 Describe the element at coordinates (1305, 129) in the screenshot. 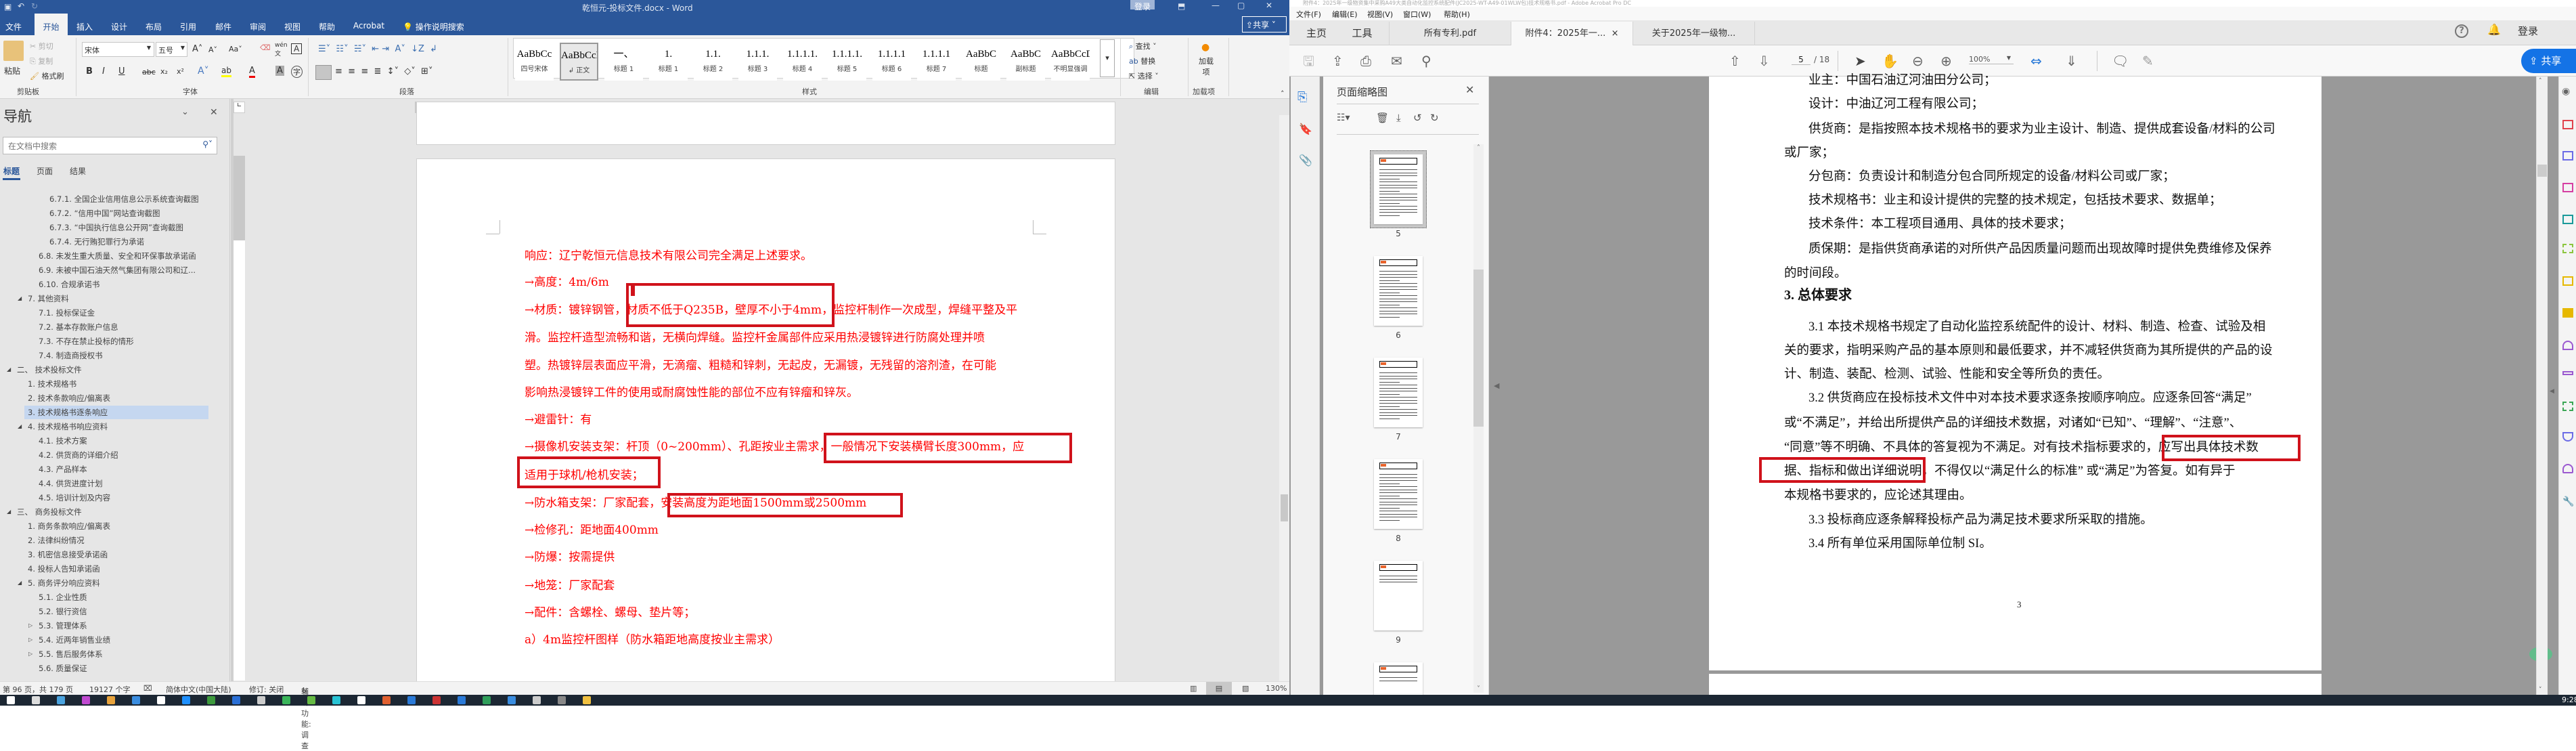

I see `bookmark-icon: 🔖` at that location.